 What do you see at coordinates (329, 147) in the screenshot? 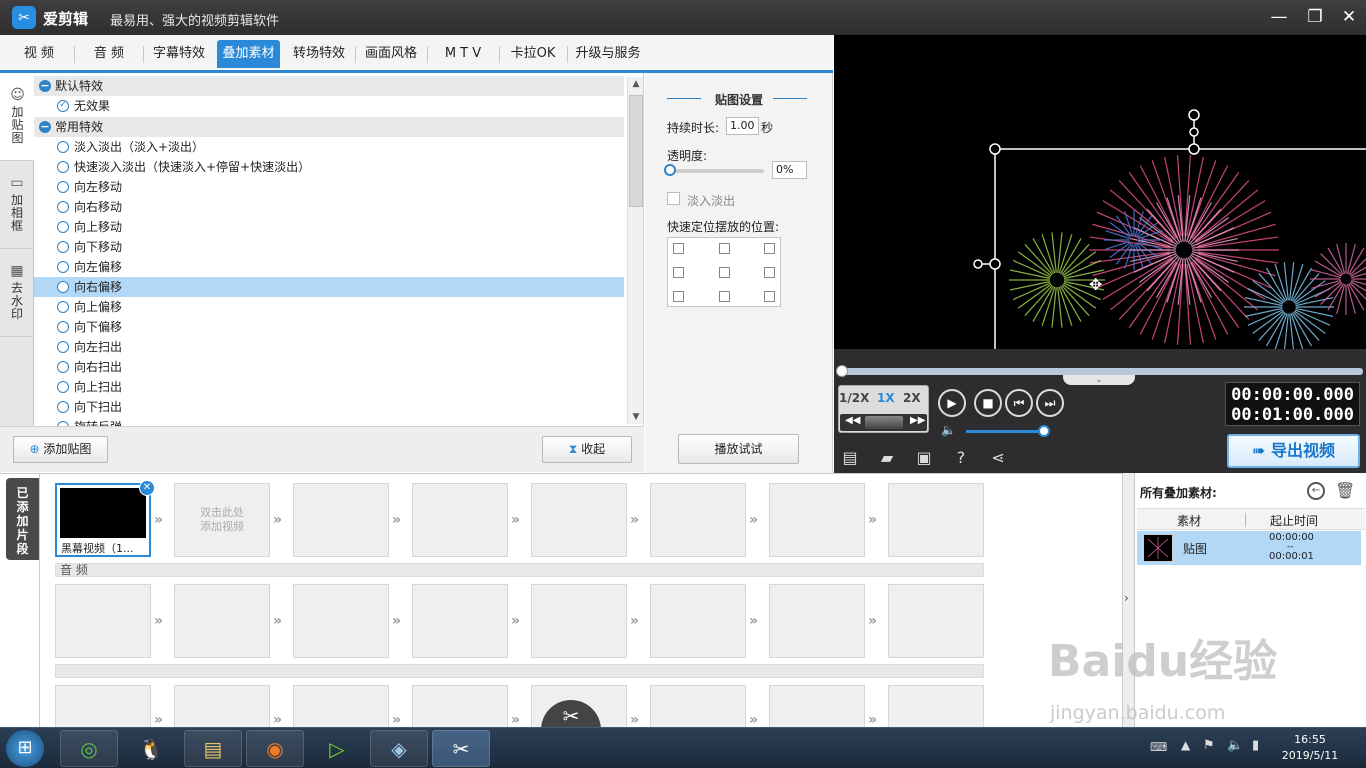
I see `effect-item: 淡入淡出（淡入+淡出）` at bounding box center [329, 147].